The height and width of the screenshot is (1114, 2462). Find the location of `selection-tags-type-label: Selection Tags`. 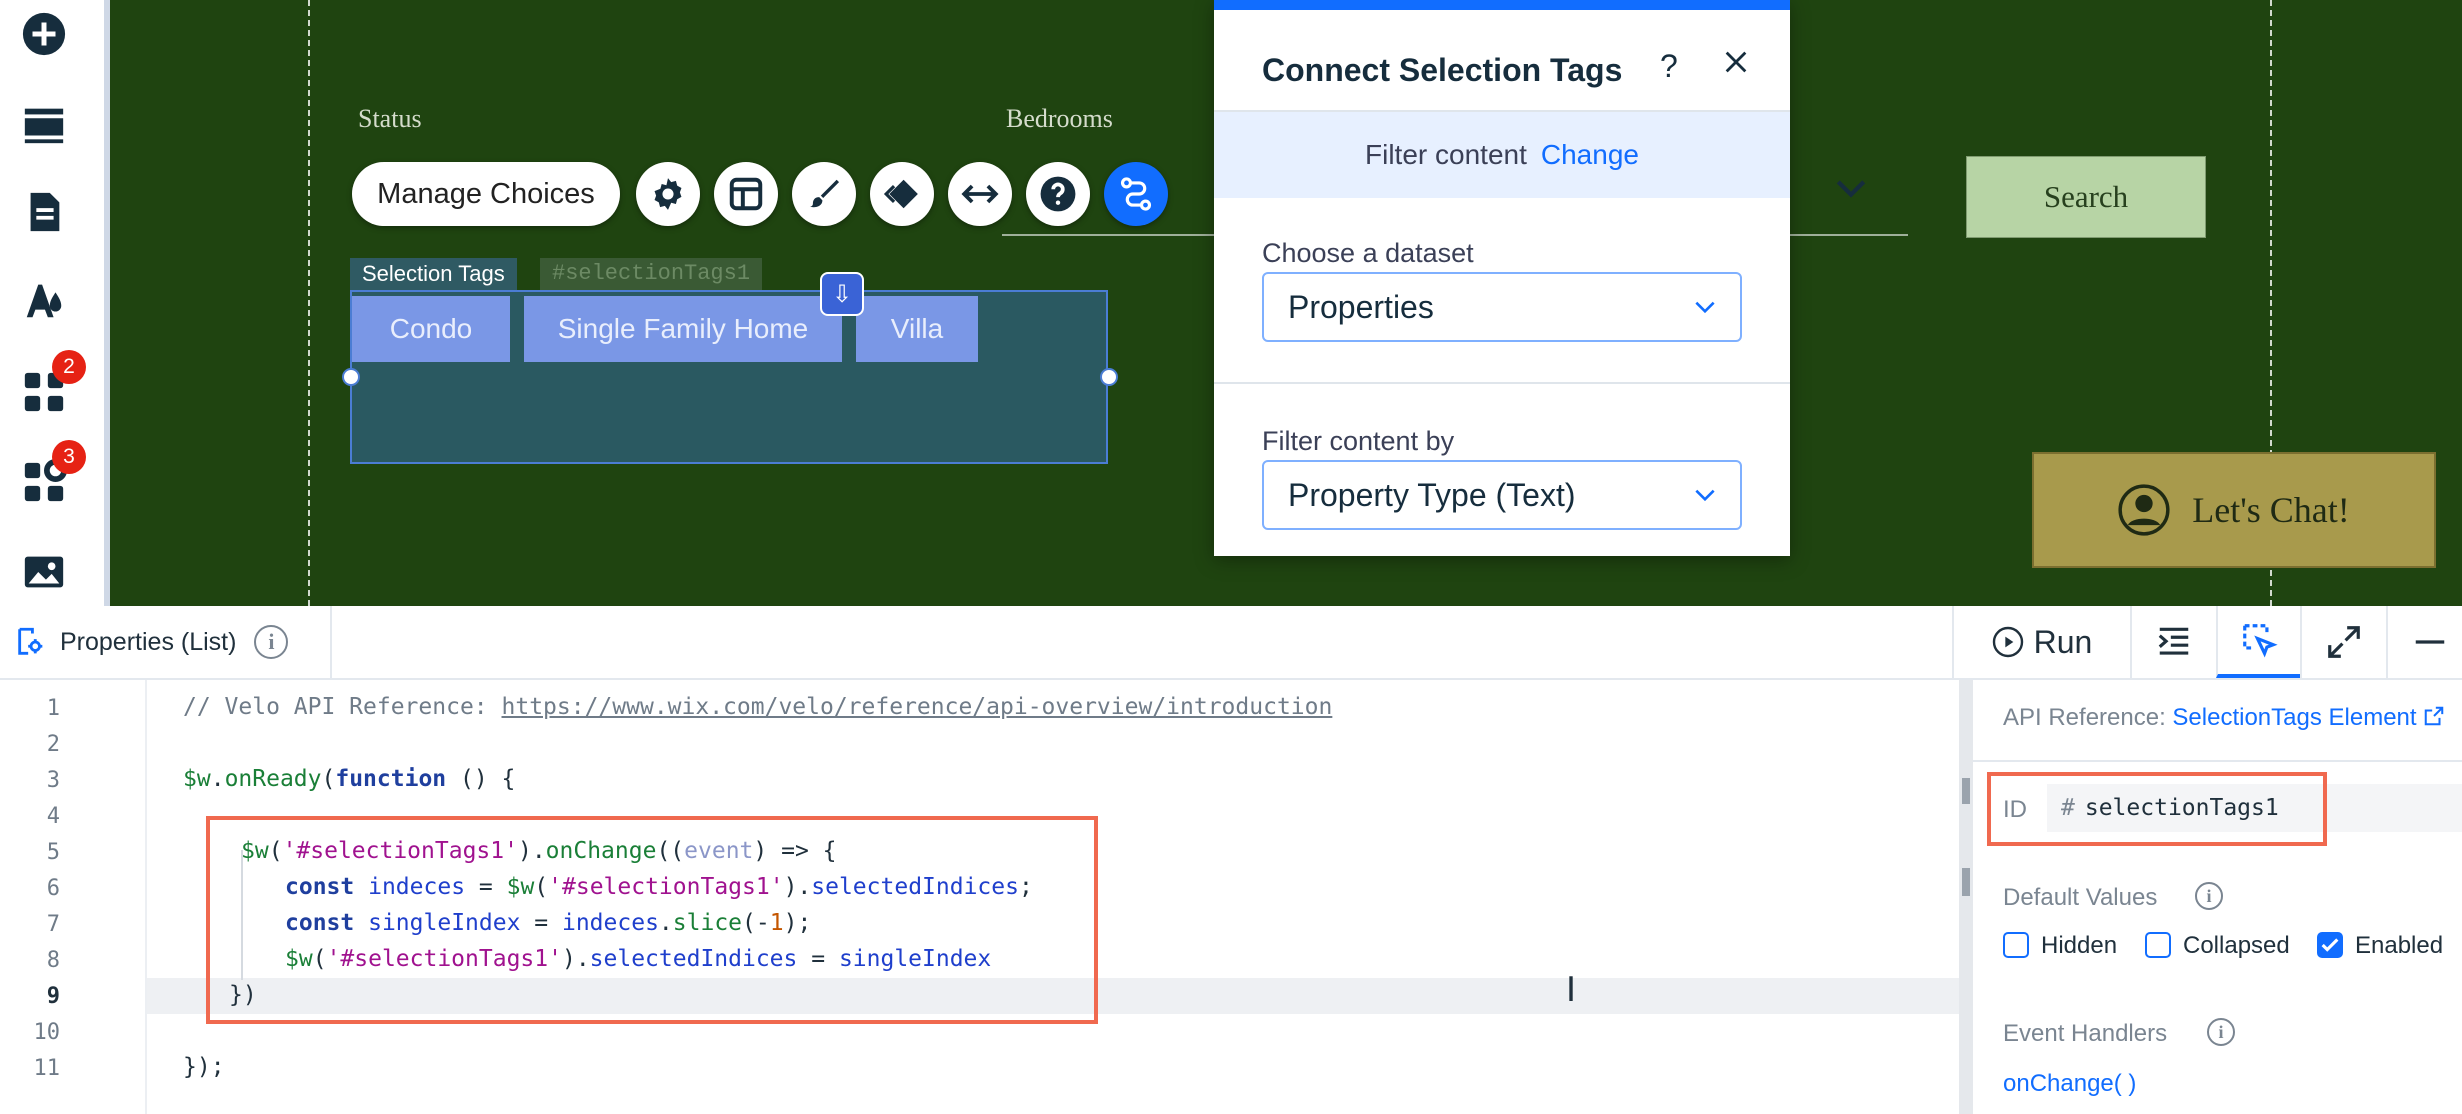

selection-tags-type-label: Selection Tags is located at coordinates (433, 274).